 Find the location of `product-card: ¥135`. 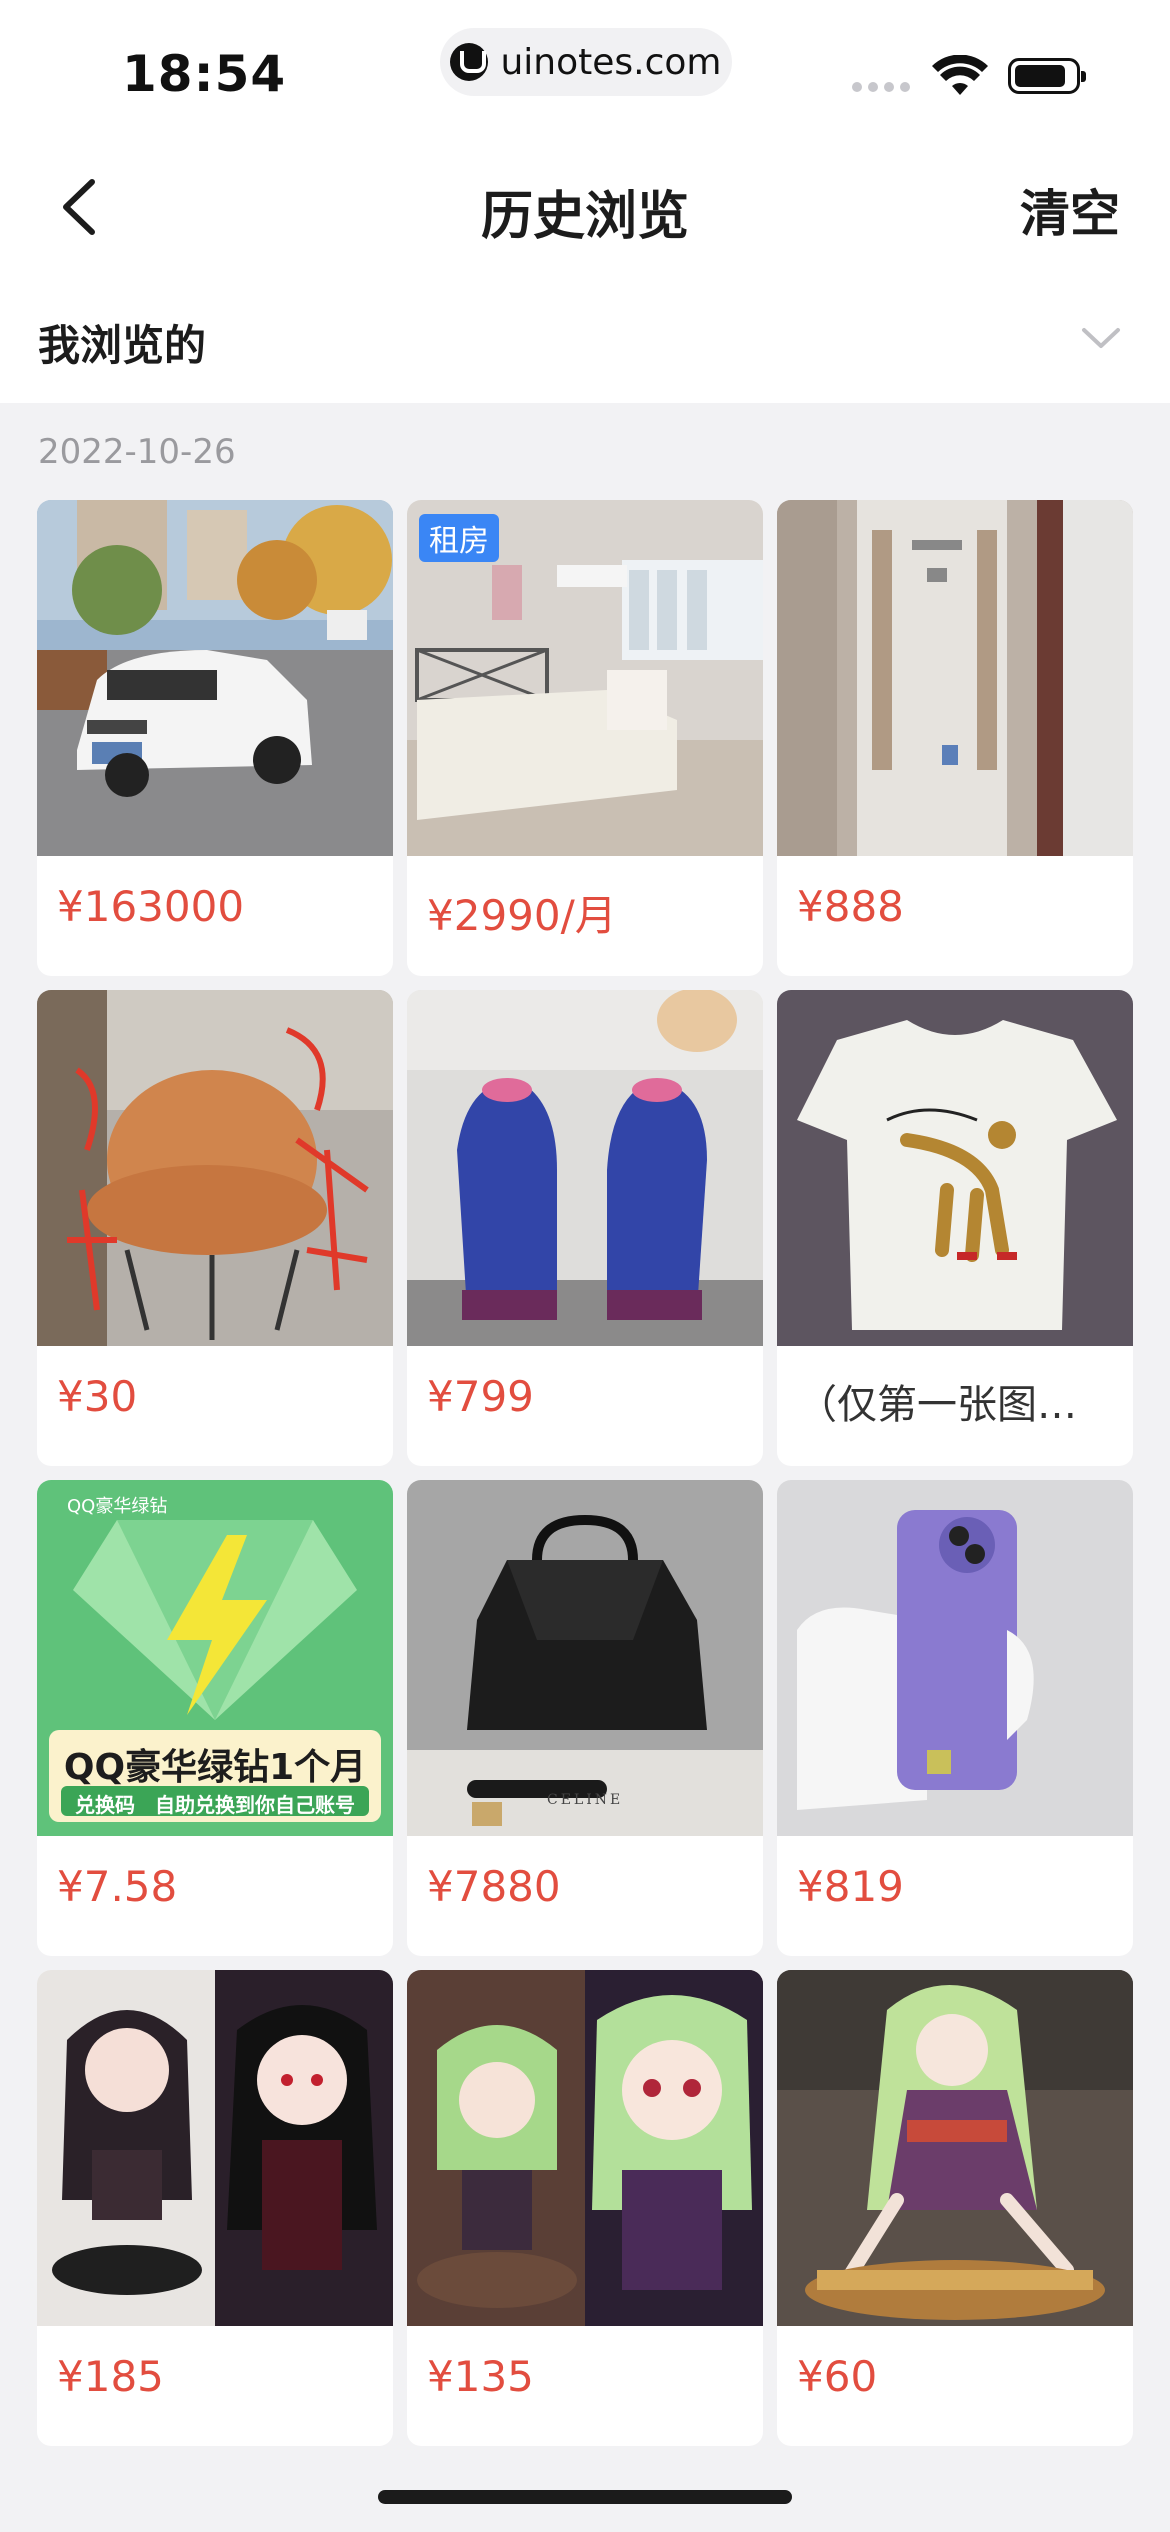

product-card: ¥135 is located at coordinates (585, 2208).